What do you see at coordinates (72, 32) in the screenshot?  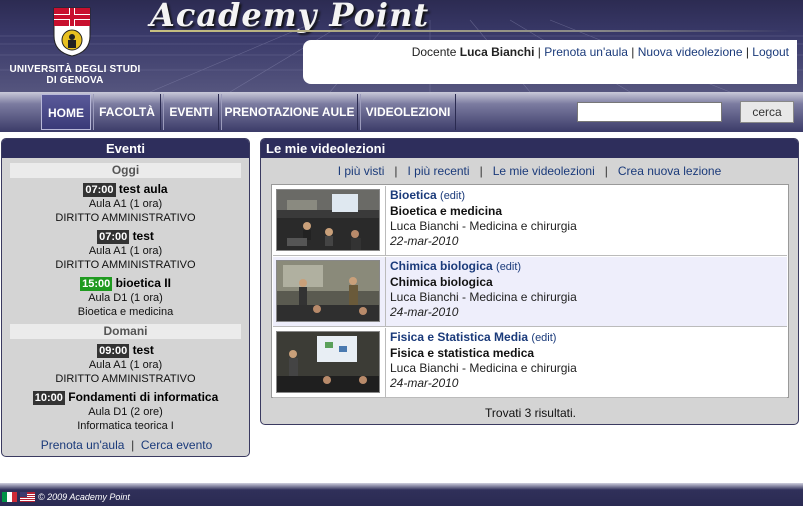 I see `university-crest-icon` at bounding box center [72, 32].